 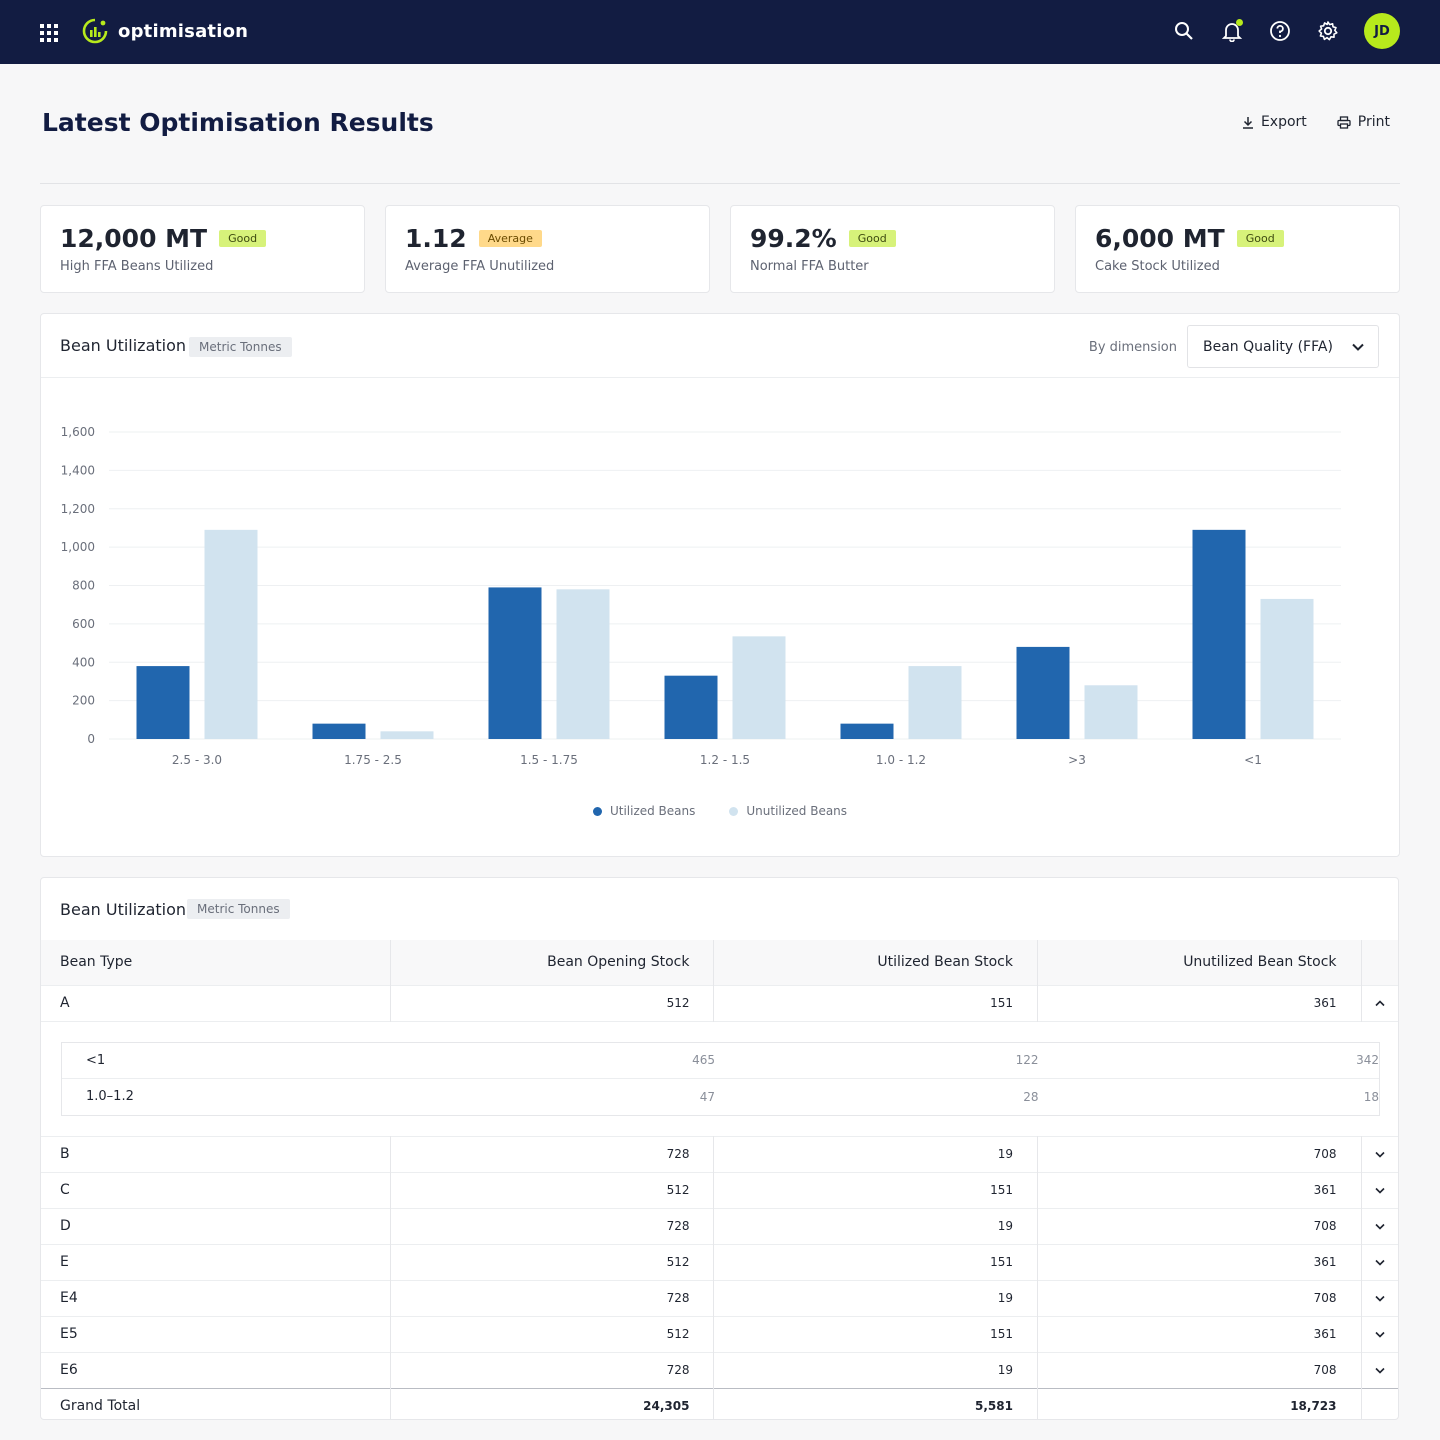 I want to click on x-tick-label: 2.5 - 3.0, so click(x=197, y=760).